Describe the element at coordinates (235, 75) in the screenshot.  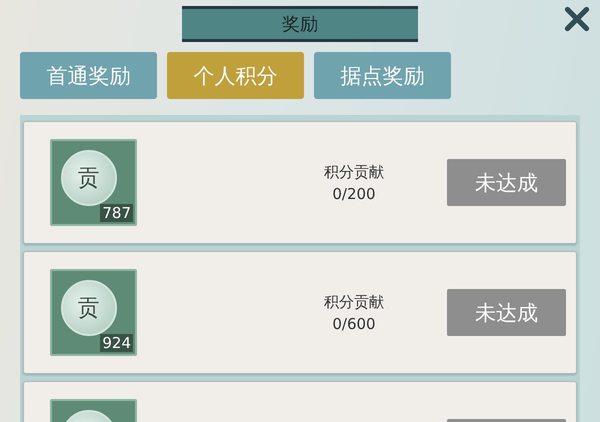
I see `tab: 个人积分` at that location.